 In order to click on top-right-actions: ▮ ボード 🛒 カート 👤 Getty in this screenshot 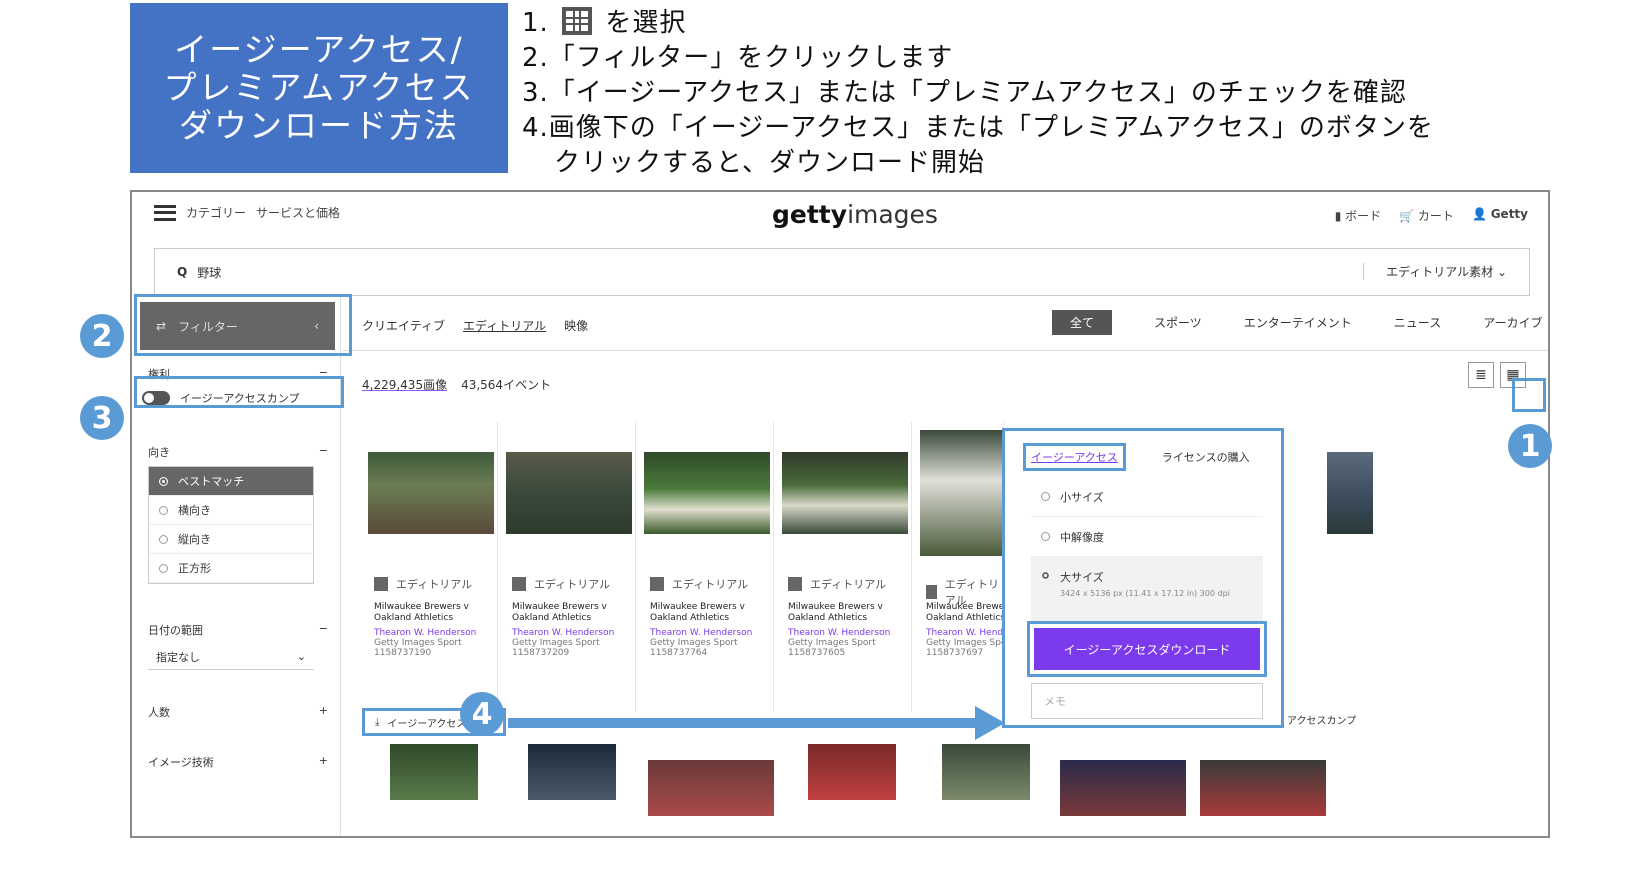, I will do `click(1431, 215)`.